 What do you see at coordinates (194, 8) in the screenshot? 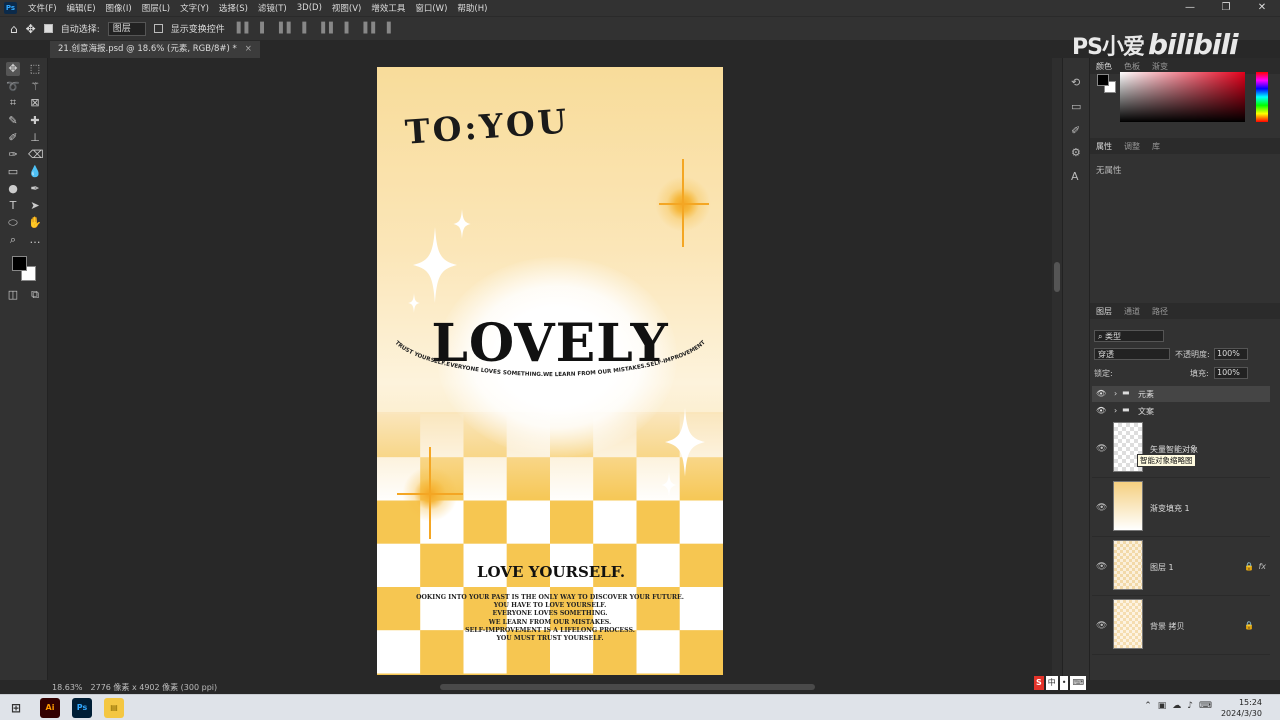
I see `menu-type: 文字(Y)` at bounding box center [194, 8].